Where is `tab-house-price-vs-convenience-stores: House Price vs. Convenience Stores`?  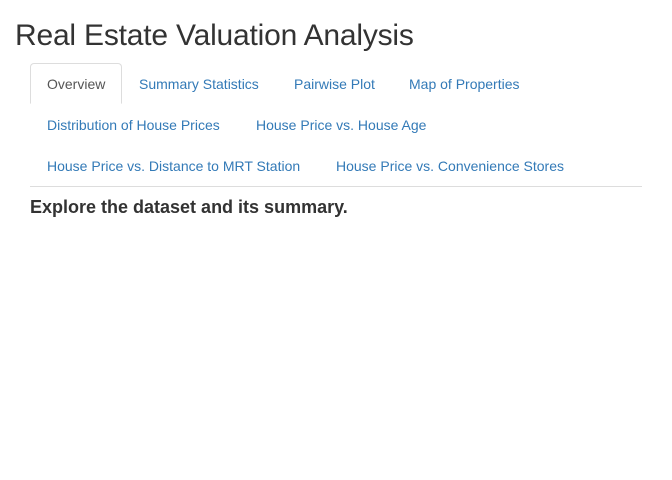 tab-house-price-vs-convenience-stores: House Price vs. Convenience Stores is located at coordinates (450, 165).